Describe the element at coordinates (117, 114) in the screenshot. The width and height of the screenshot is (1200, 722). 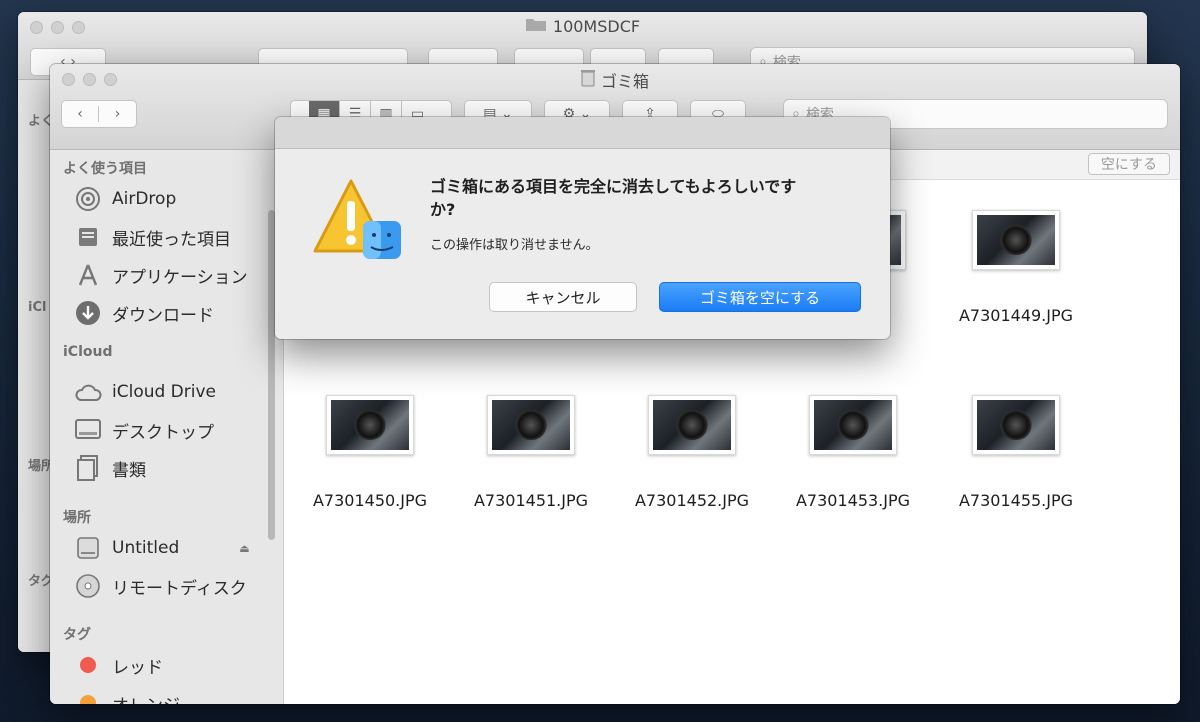
I see `forward-icon: ›` at that location.